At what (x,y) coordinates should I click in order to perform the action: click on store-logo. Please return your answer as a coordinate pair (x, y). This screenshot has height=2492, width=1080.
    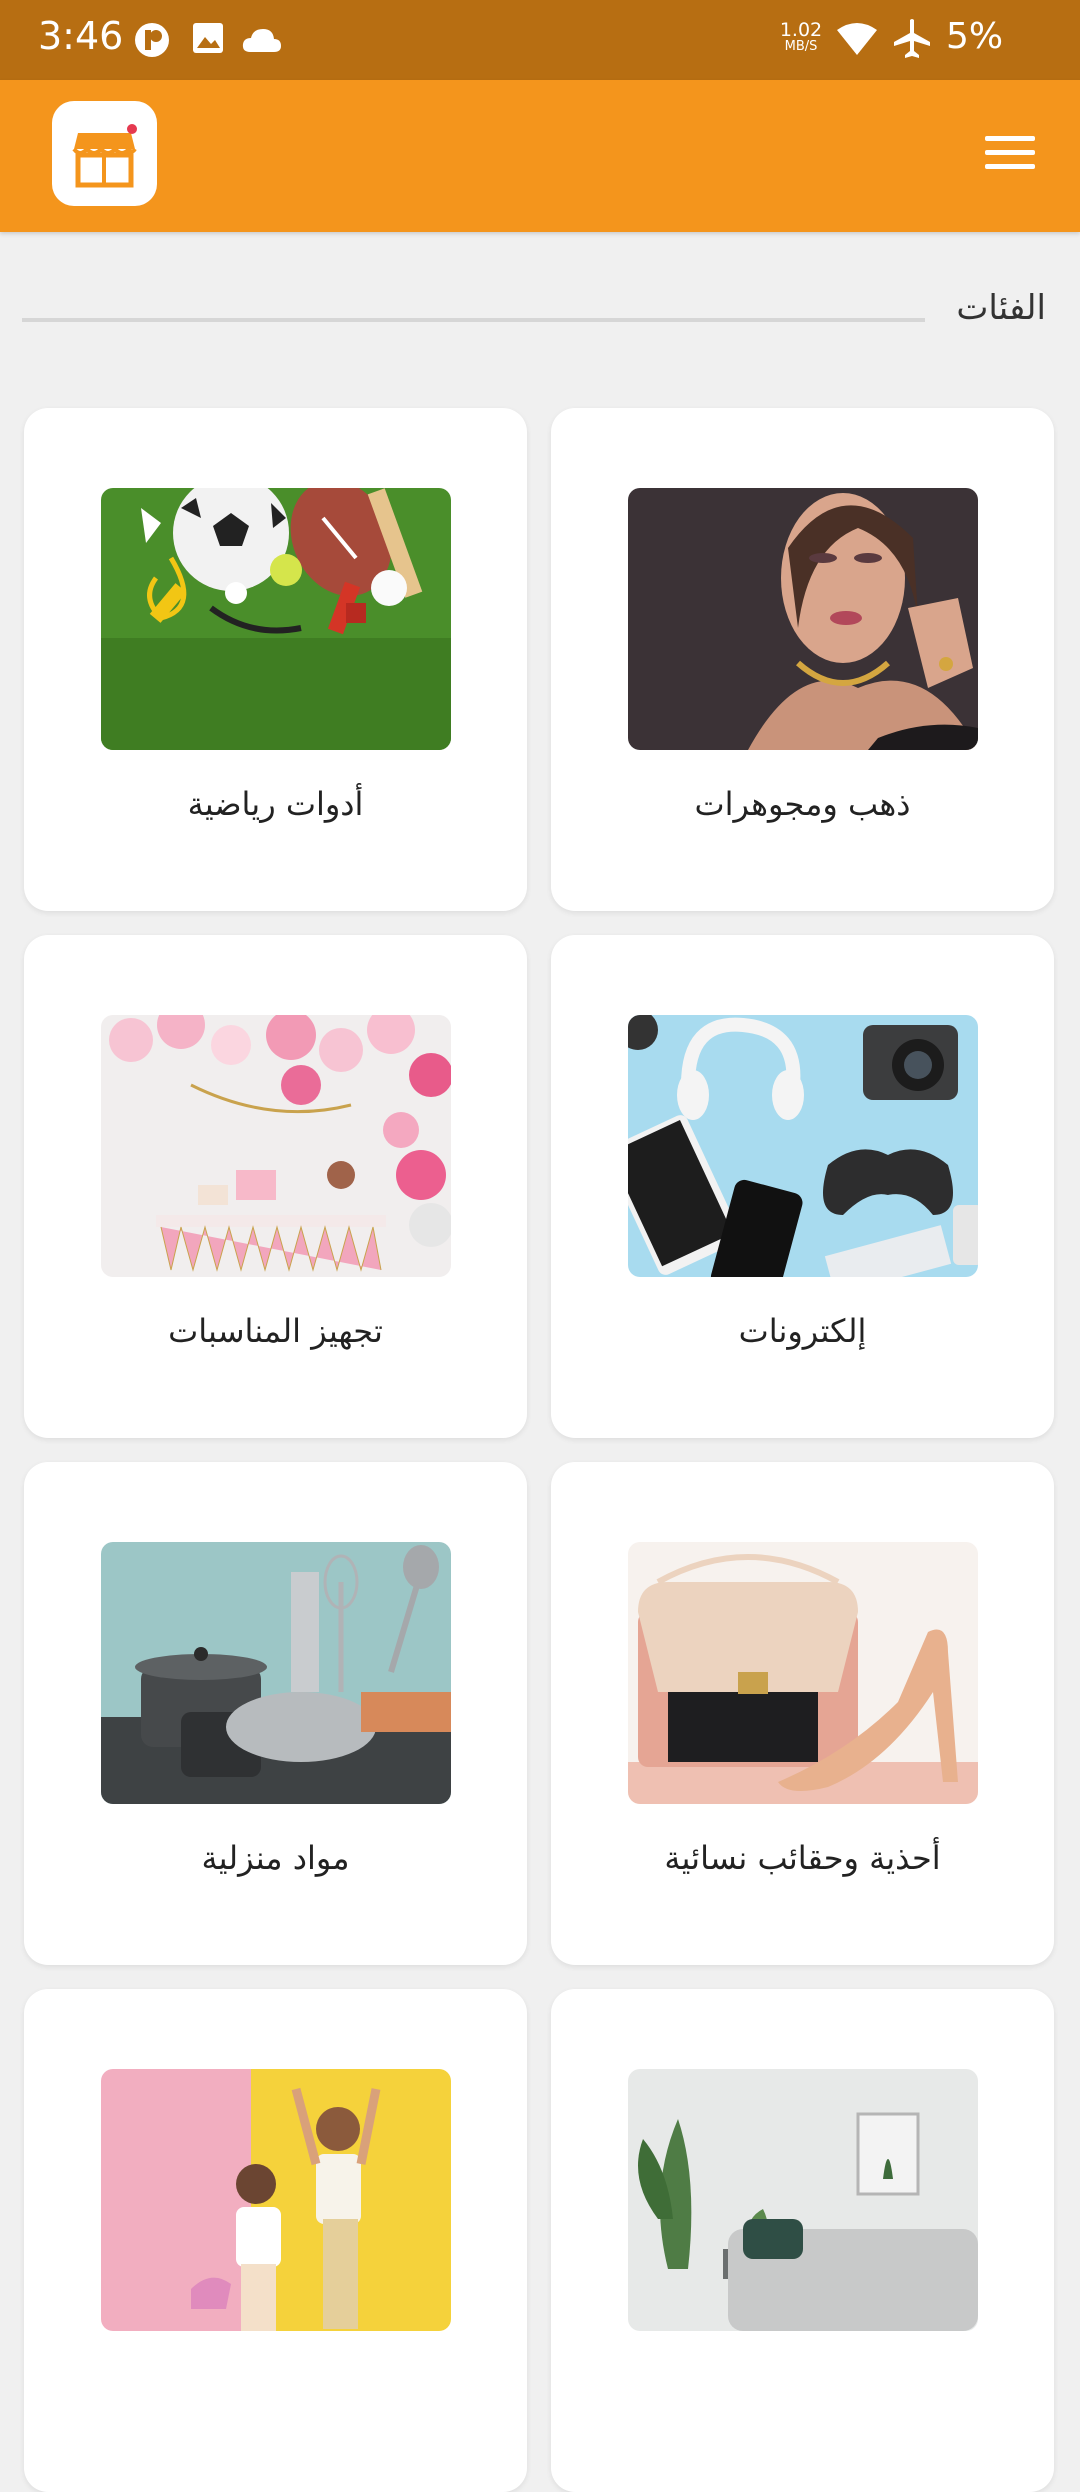
    Looking at the image, I should click on (104, 153).